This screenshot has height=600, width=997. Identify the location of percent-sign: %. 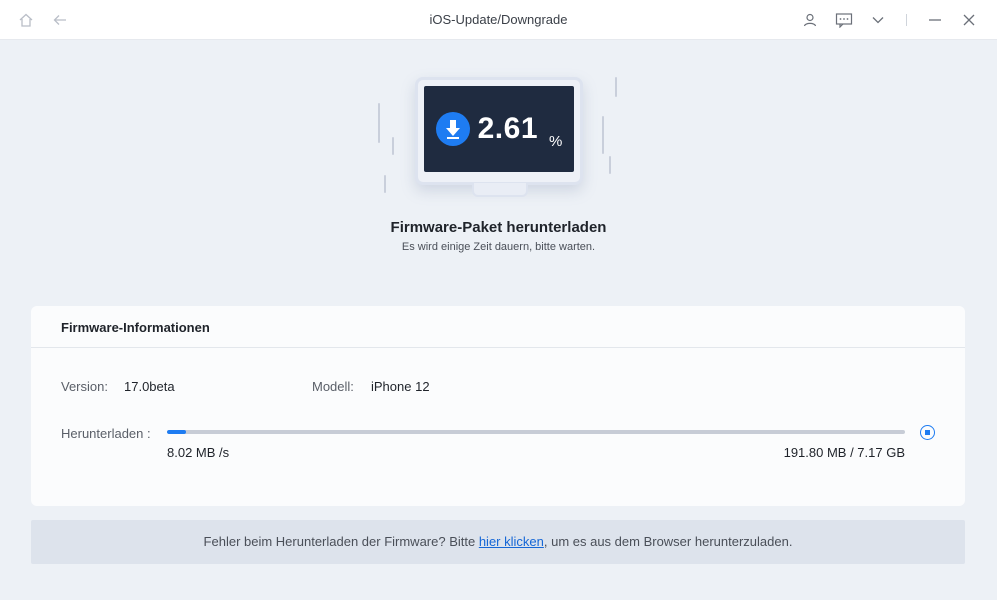
(556, 141).